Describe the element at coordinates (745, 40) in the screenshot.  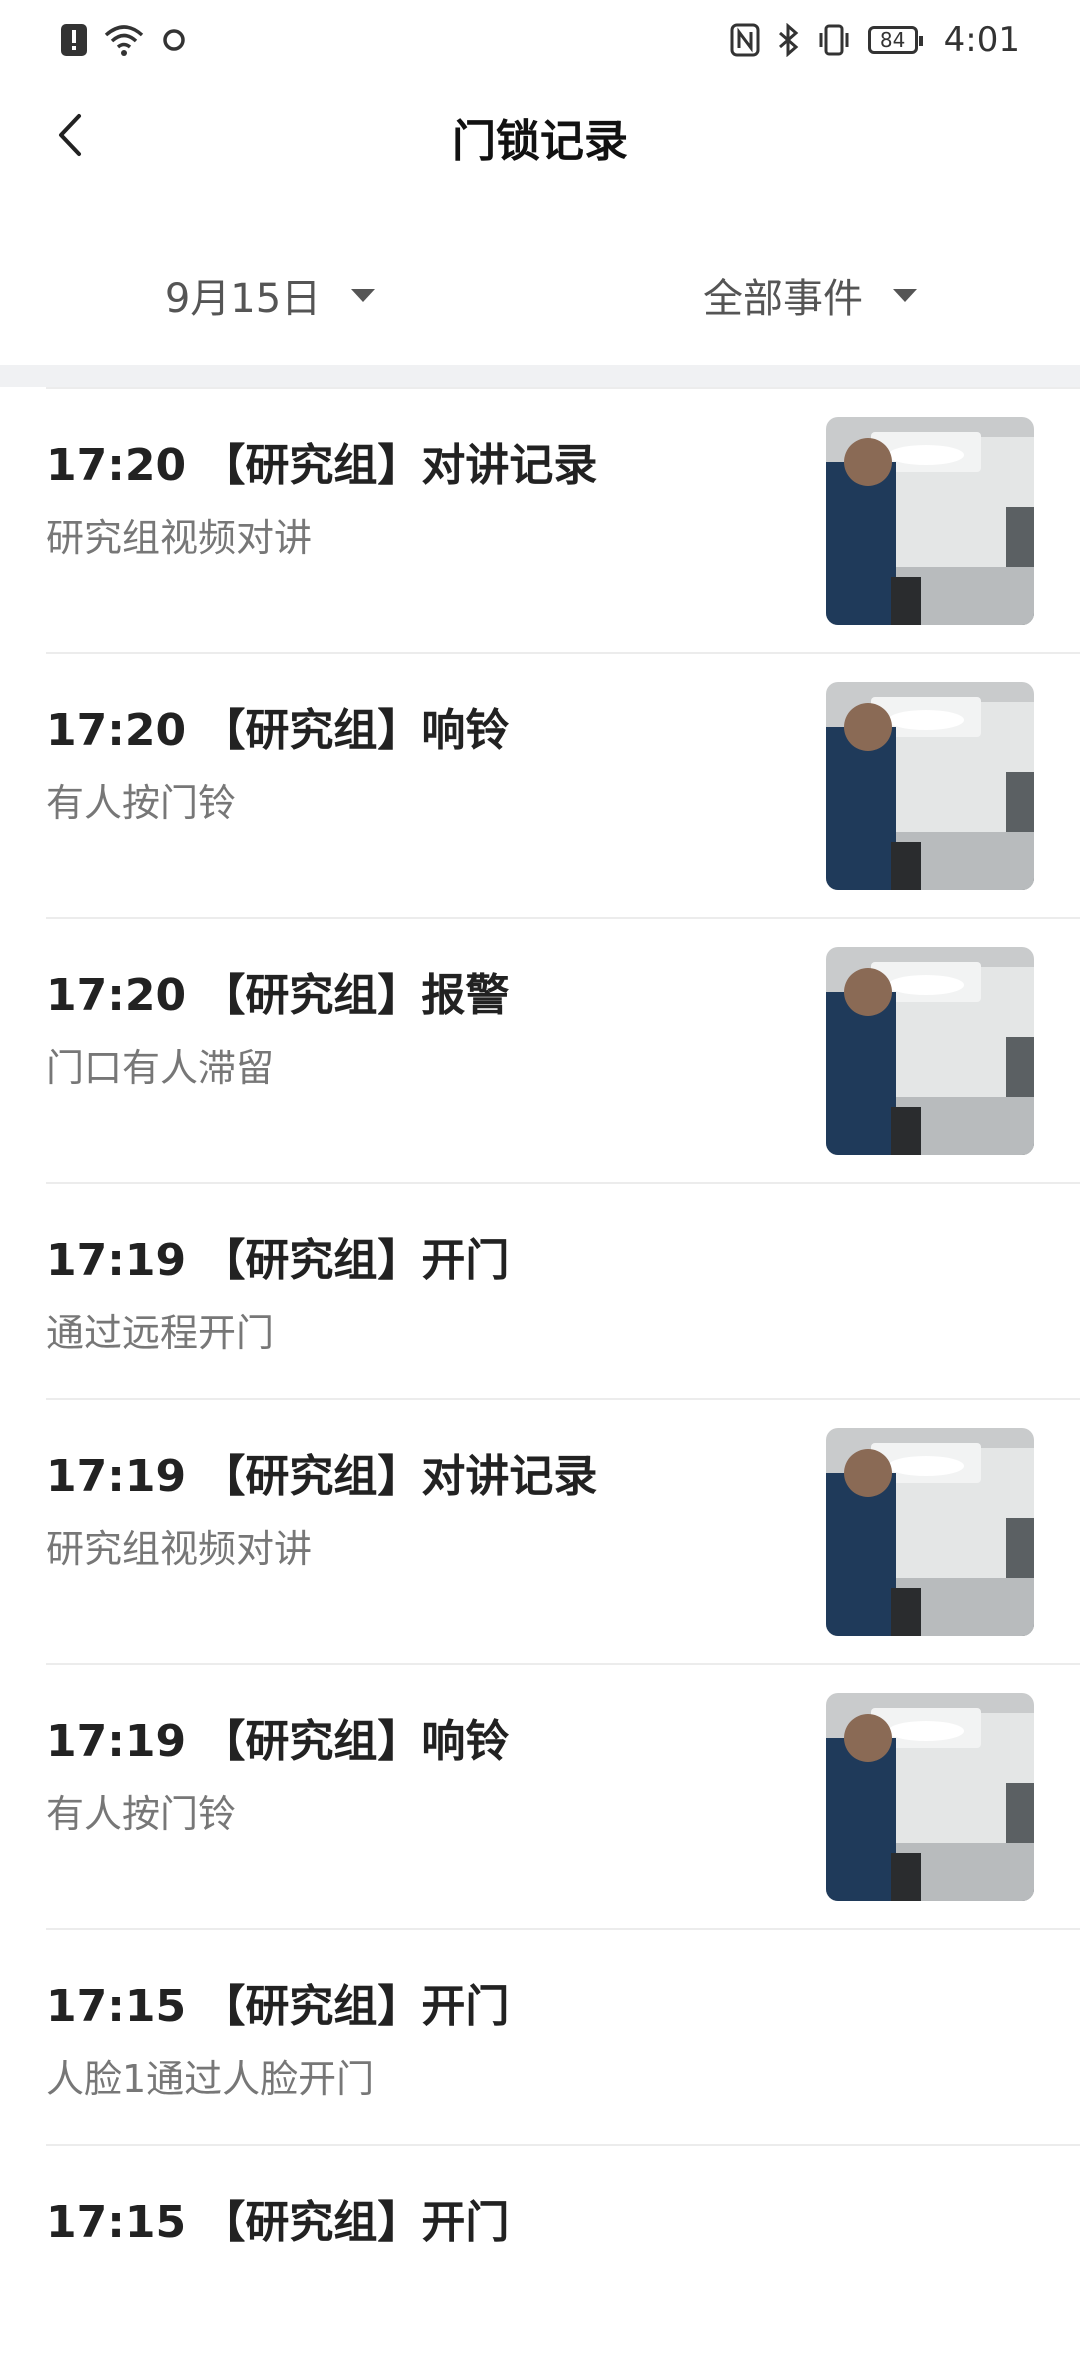
I see `nfc-icon` at that location.